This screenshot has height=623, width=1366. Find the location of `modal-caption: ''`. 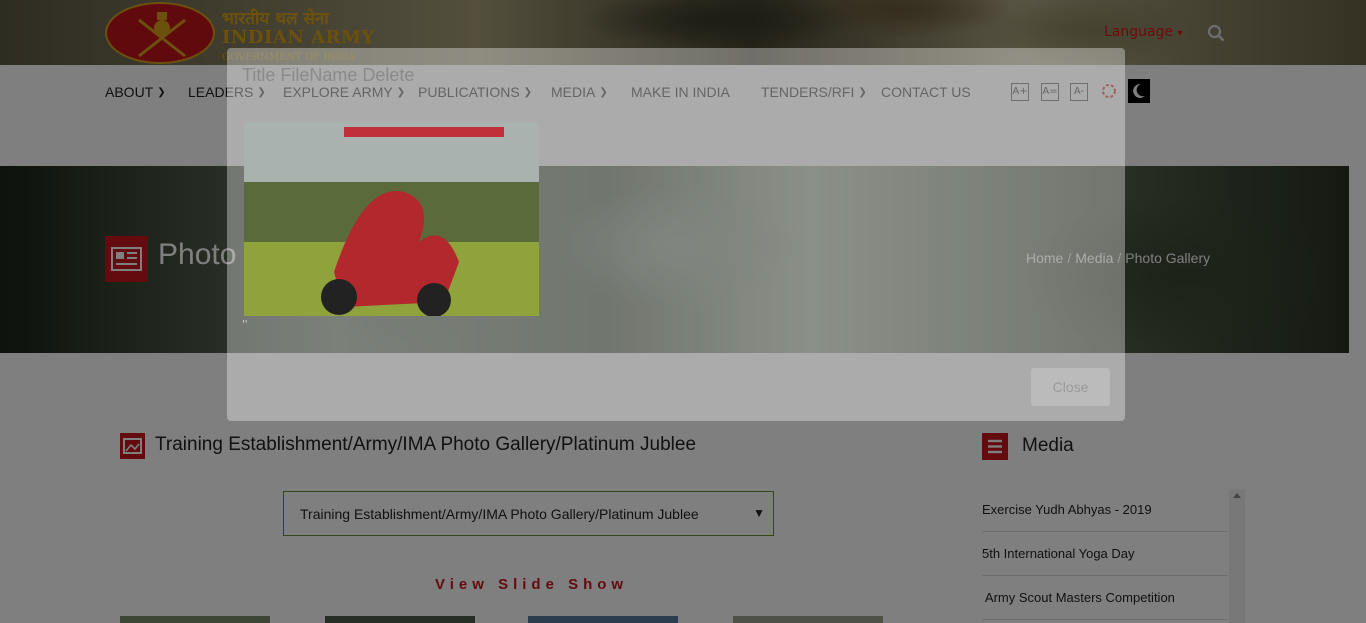

modal-caption: '' is located at coordinates (245, 324).